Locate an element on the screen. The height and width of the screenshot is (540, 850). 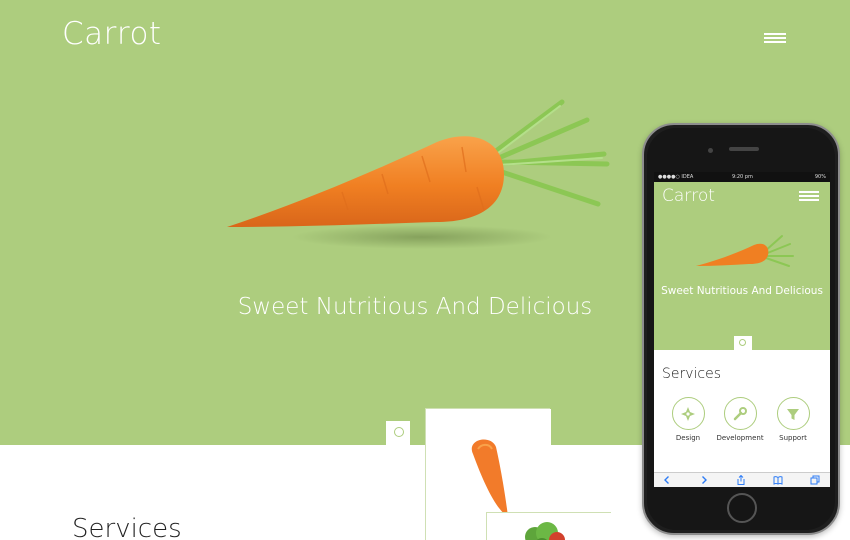
mobile-hero: Carrot Sweet Nutritious And Delicious is located at coordinates (742, 266).